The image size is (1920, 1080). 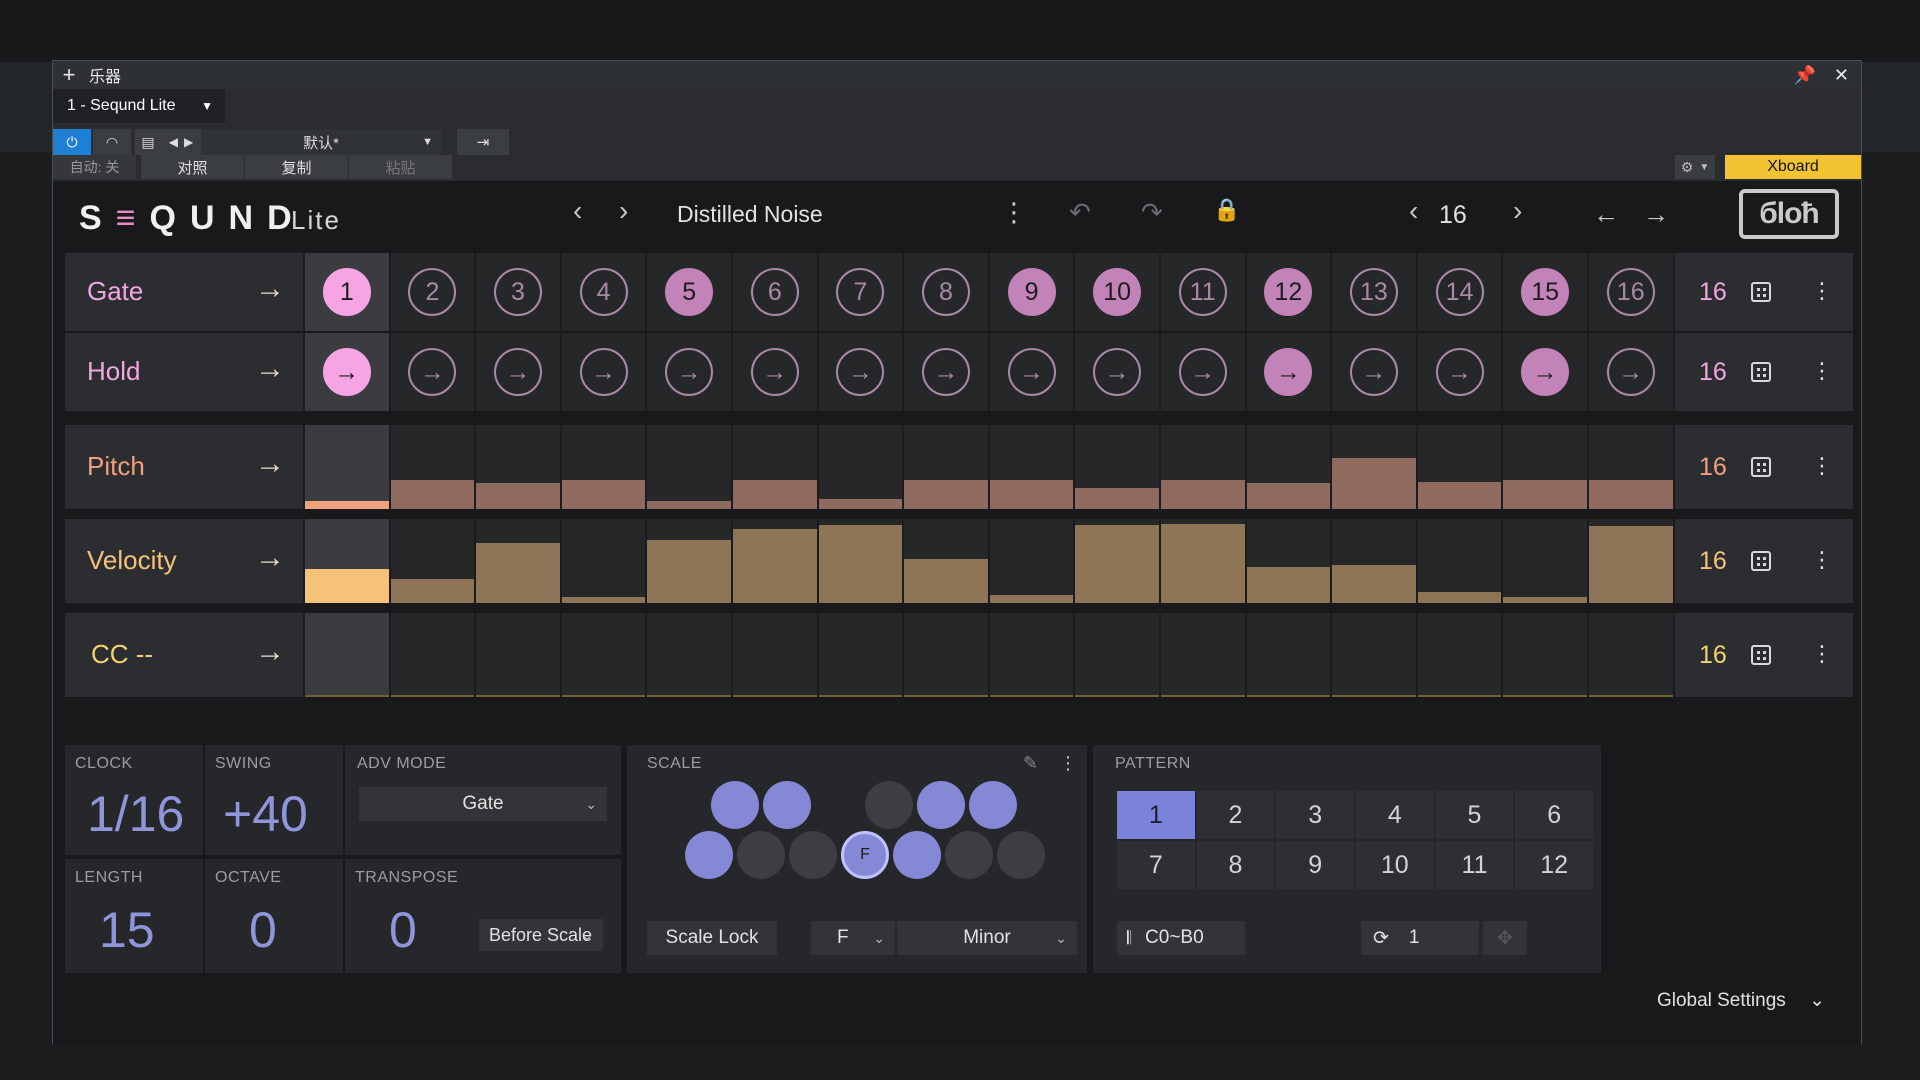 What do you see at coordinates (775, 292) in the screenshot?
I see `step-cell: 6` at bounding box center [775, 292].